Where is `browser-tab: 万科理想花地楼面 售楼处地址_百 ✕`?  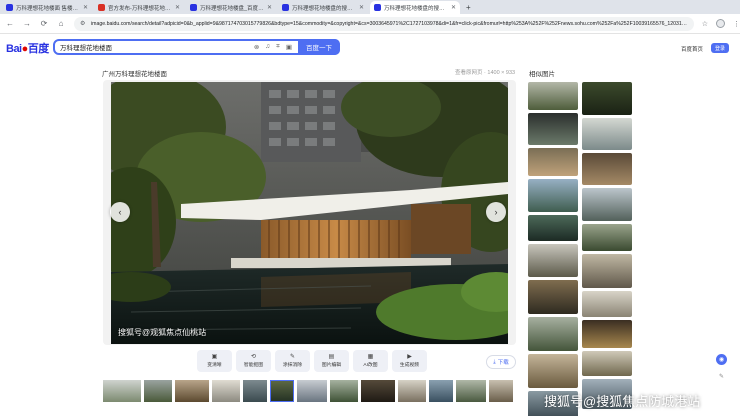 browser-tab: 万科理想花地楼面 售楼处地址_百 ✕ is located at coordinates (47, 7).